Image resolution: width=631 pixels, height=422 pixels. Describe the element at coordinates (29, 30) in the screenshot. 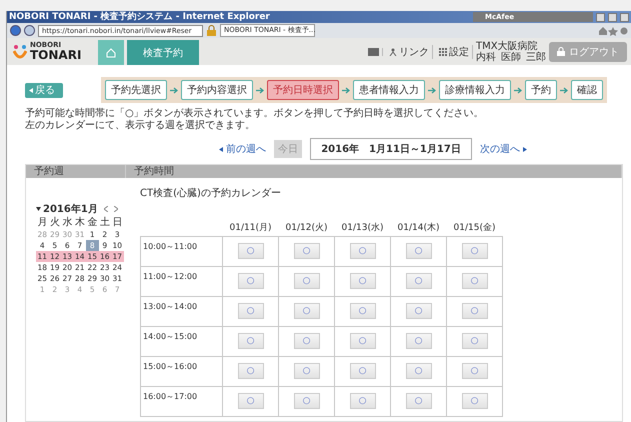

I see `forward-icon` at that location.